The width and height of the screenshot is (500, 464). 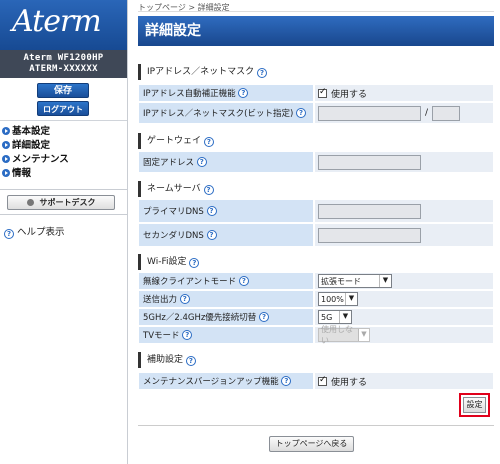 I want to click on logout-button: ログアウト, so click(x=63, y=108).